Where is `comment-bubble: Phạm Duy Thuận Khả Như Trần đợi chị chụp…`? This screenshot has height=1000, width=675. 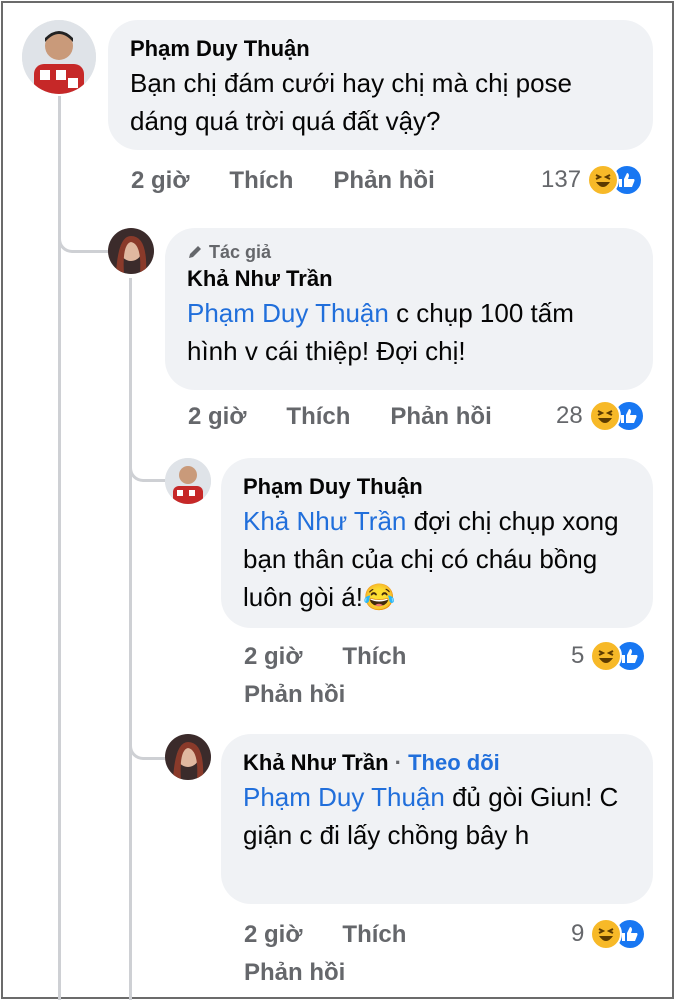
comment-bubble: Phạm Duy Thuận Khả Như Trần đợi chị chụp… is located at coordinates (437, 543).